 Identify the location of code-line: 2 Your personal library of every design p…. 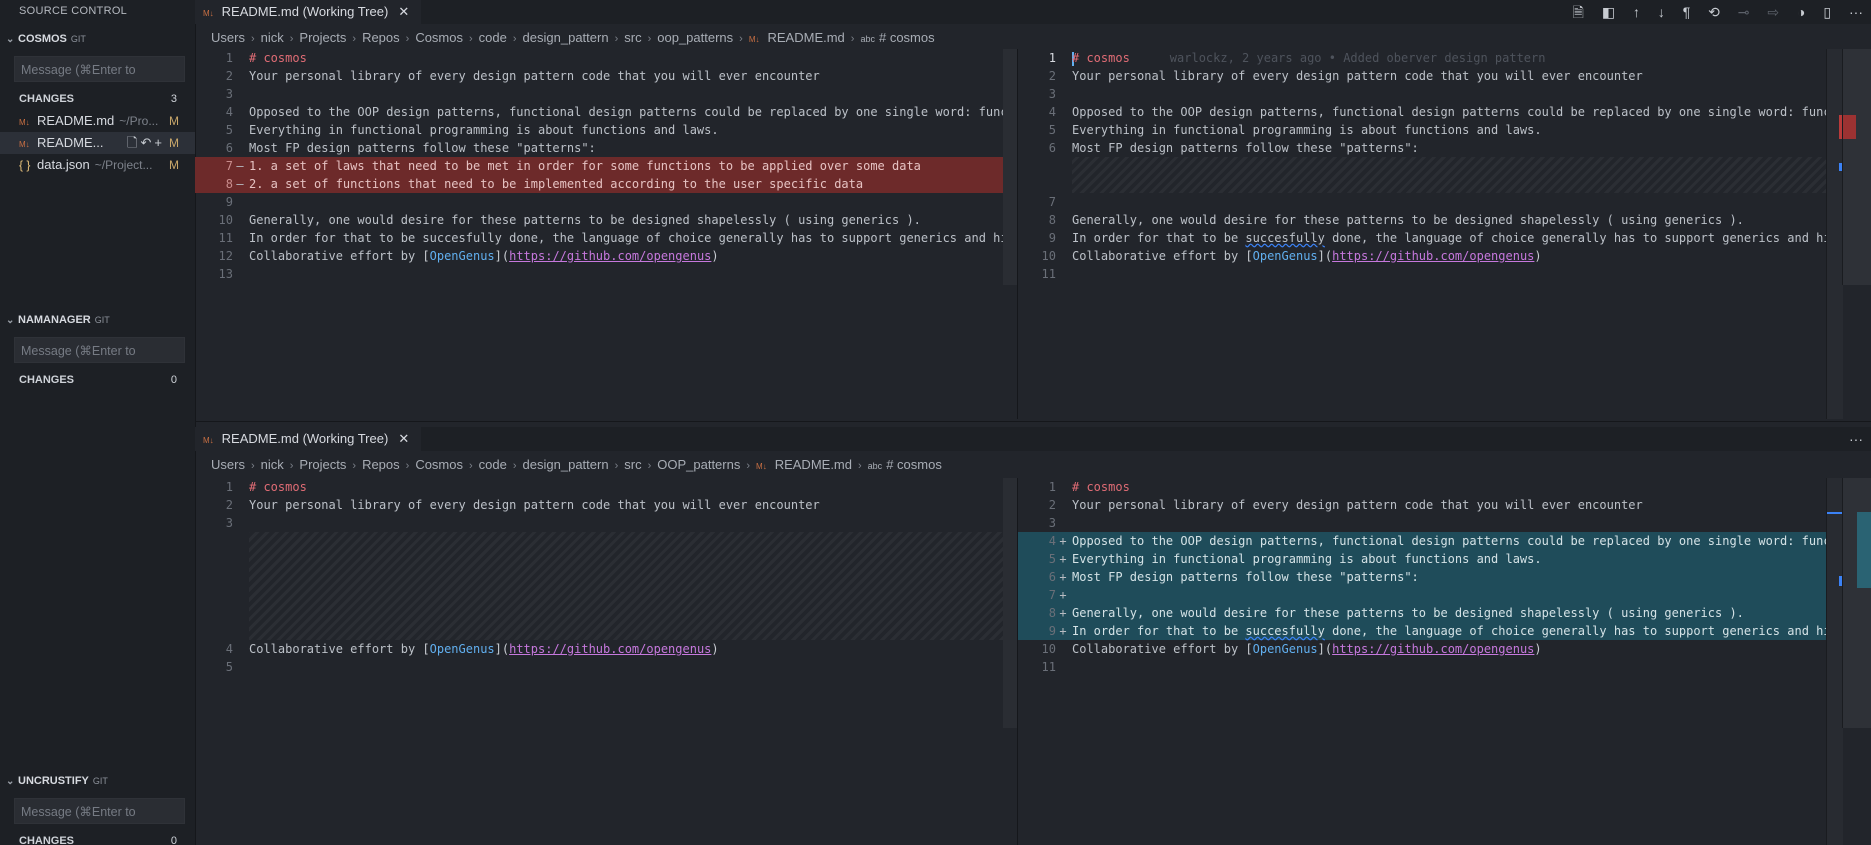
(1345, 76).